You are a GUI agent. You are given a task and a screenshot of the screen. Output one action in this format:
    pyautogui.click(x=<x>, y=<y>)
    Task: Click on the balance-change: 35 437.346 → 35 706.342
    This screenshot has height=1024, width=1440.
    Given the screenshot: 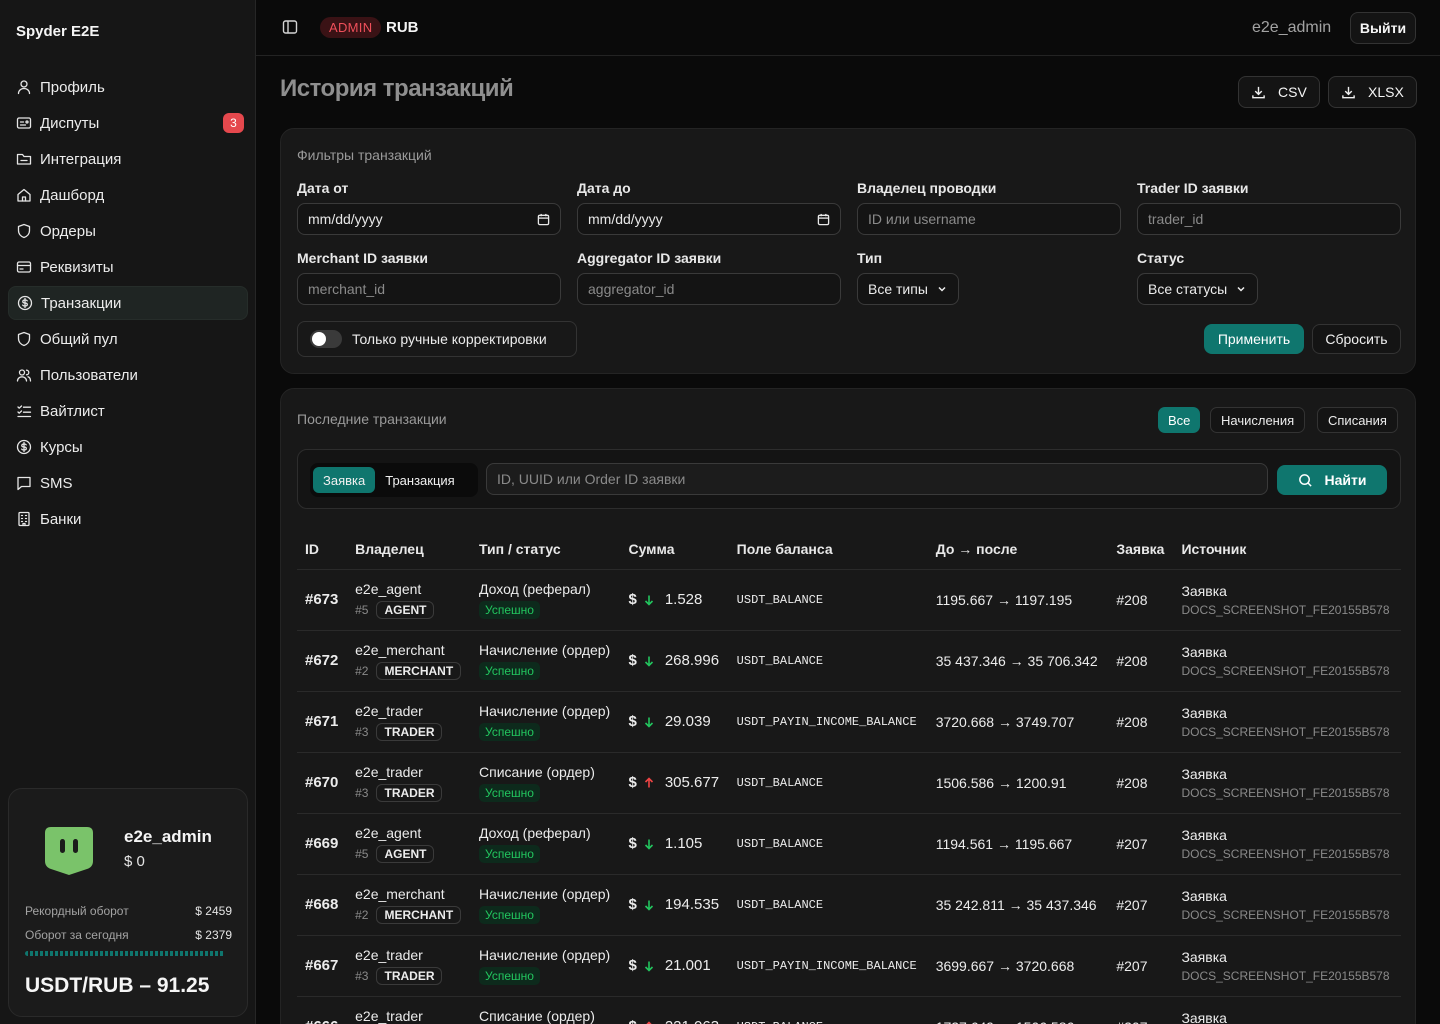 What is the action you would take?
    pyautogui.click(x=1018, y=661)
    